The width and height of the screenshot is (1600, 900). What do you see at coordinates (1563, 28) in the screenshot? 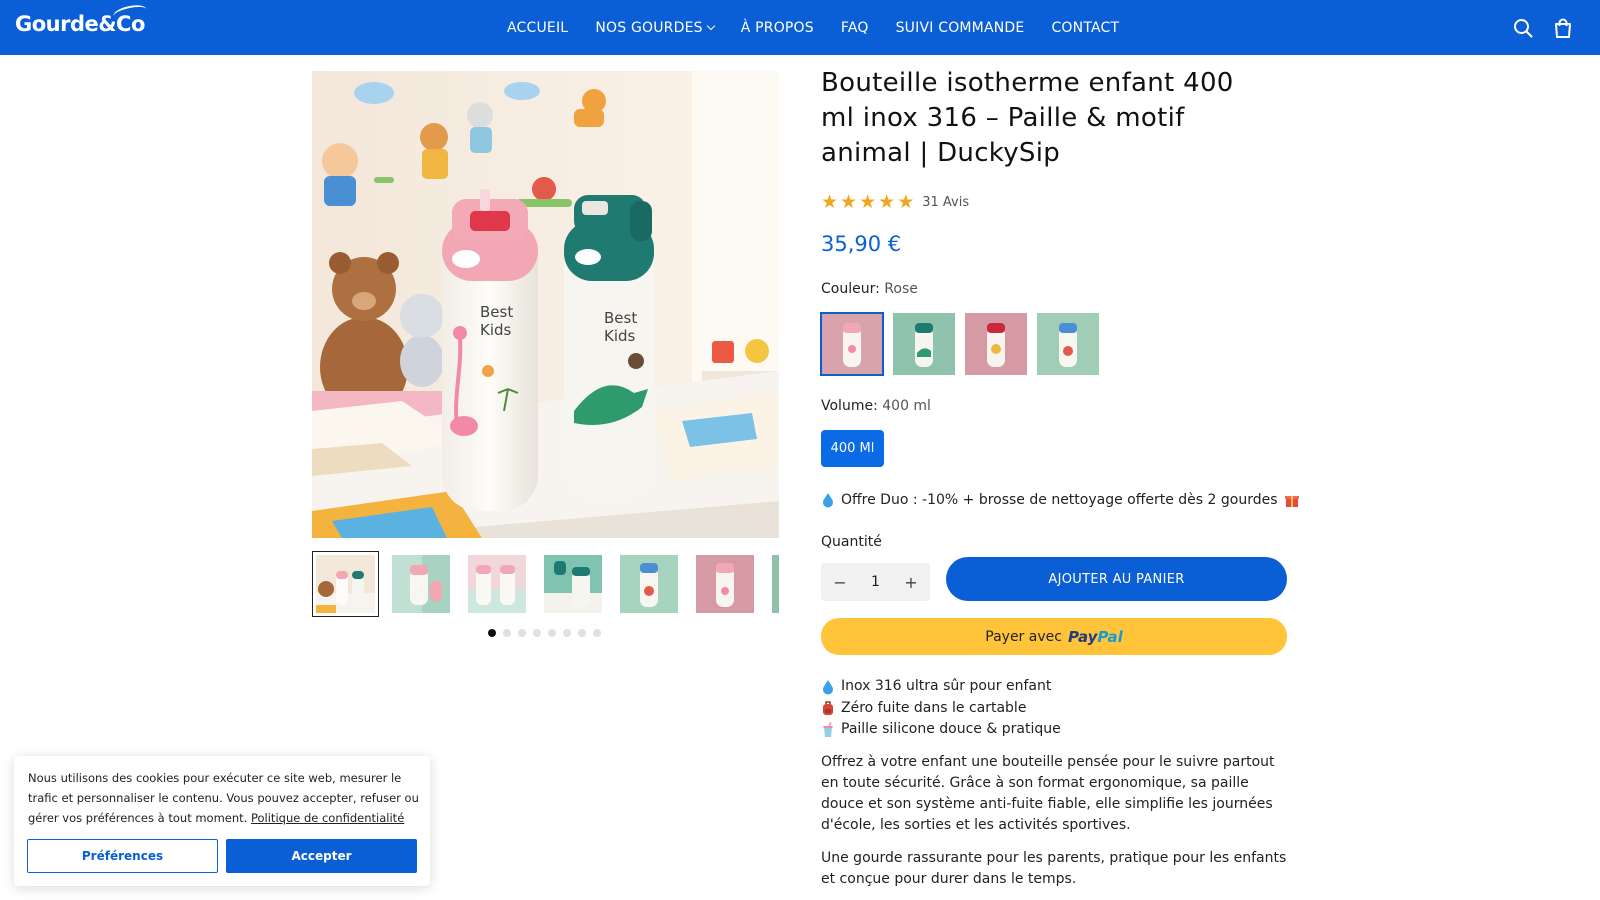
I see `shopping-bag-icon` at bounding box center [1563, 28].